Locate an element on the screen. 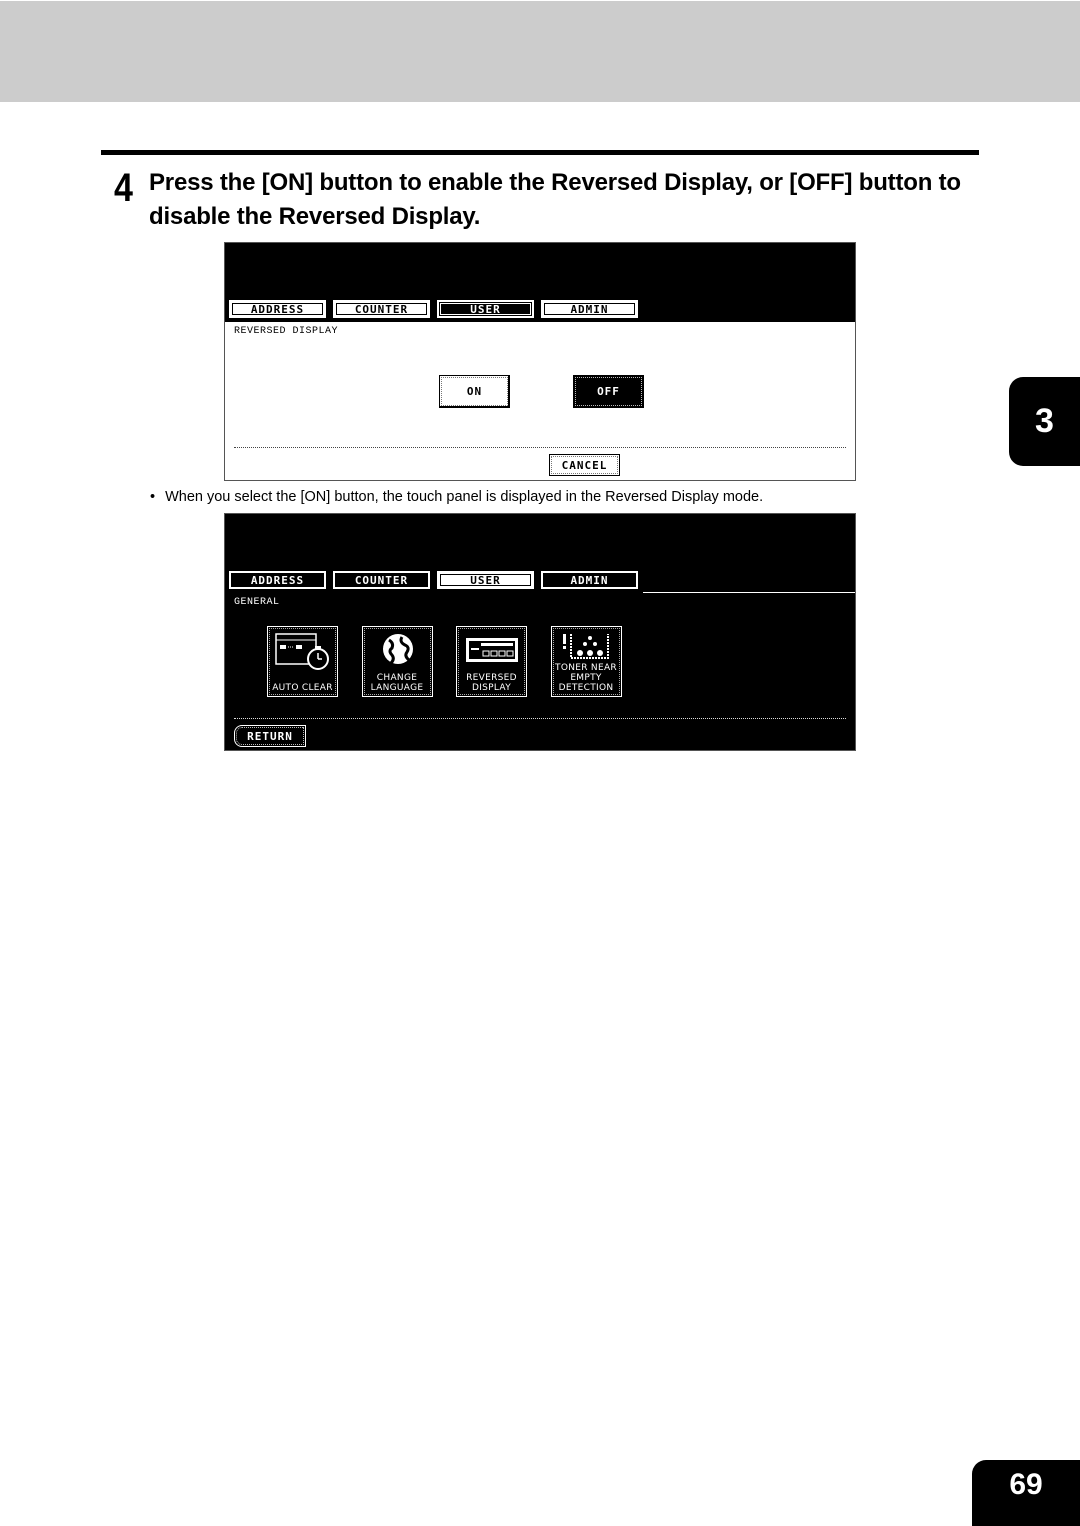 The height and width of the screenshot is (1526, 1080). tab-baseline is located at coordinates (749, 592).